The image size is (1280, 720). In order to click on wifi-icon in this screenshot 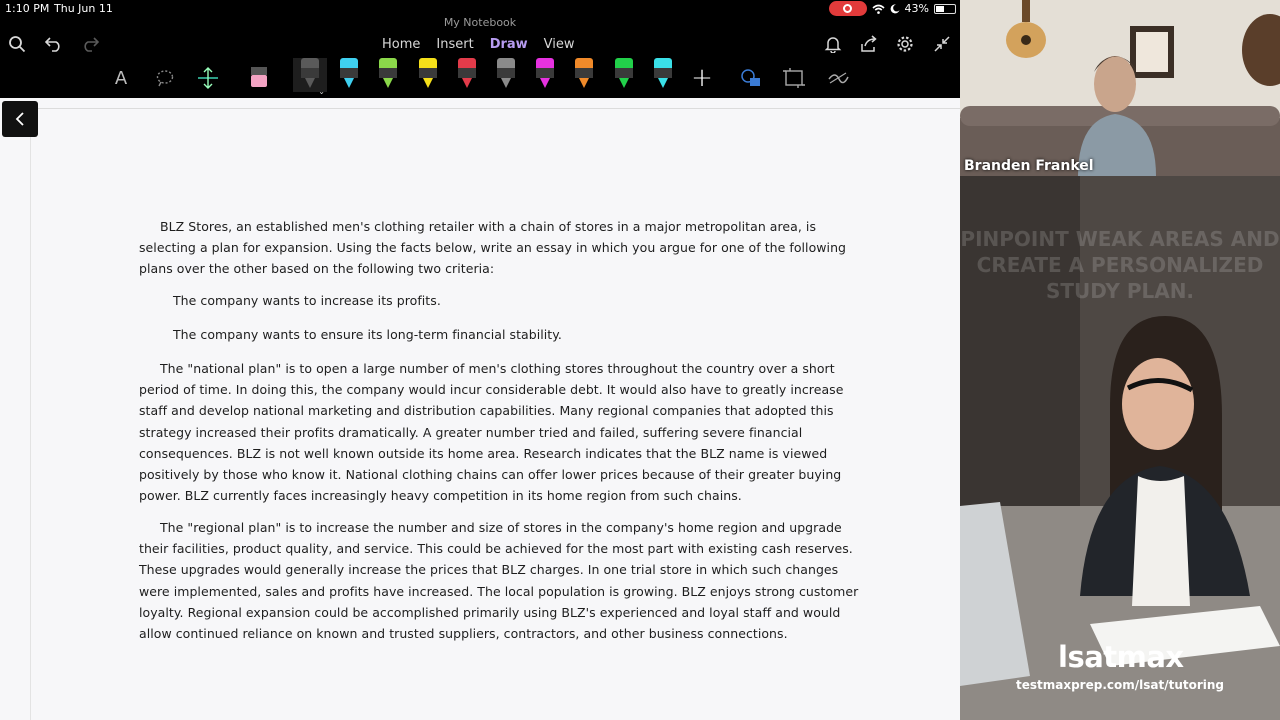, I will do `click(878, 9)`.